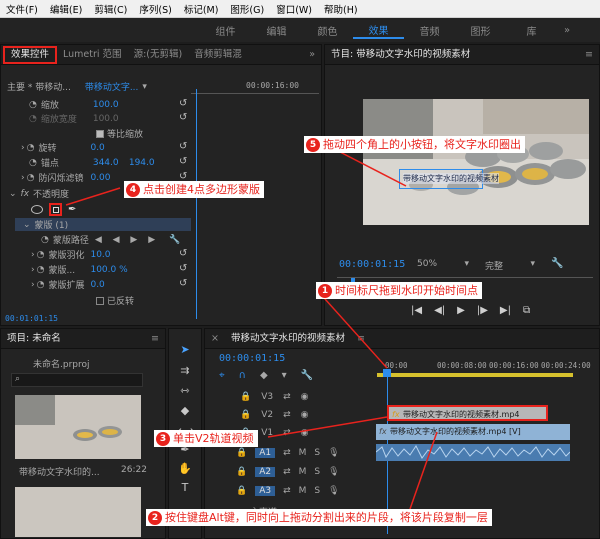 This screenshot has height=539, width=600. I want to click on menu-help: 帮助(H), so click(341, 9).